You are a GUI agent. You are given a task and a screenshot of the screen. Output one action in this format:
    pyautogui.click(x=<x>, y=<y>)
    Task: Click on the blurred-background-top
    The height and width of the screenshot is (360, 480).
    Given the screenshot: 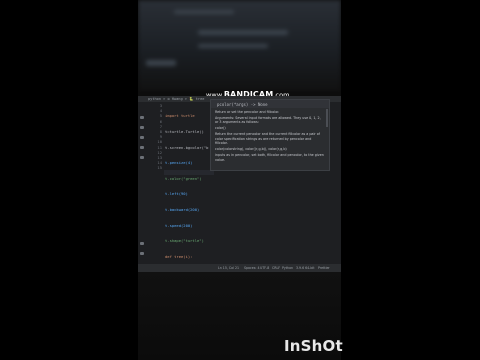 What is the action you would take?
    pyautogui.click(x=239, y=46)
    